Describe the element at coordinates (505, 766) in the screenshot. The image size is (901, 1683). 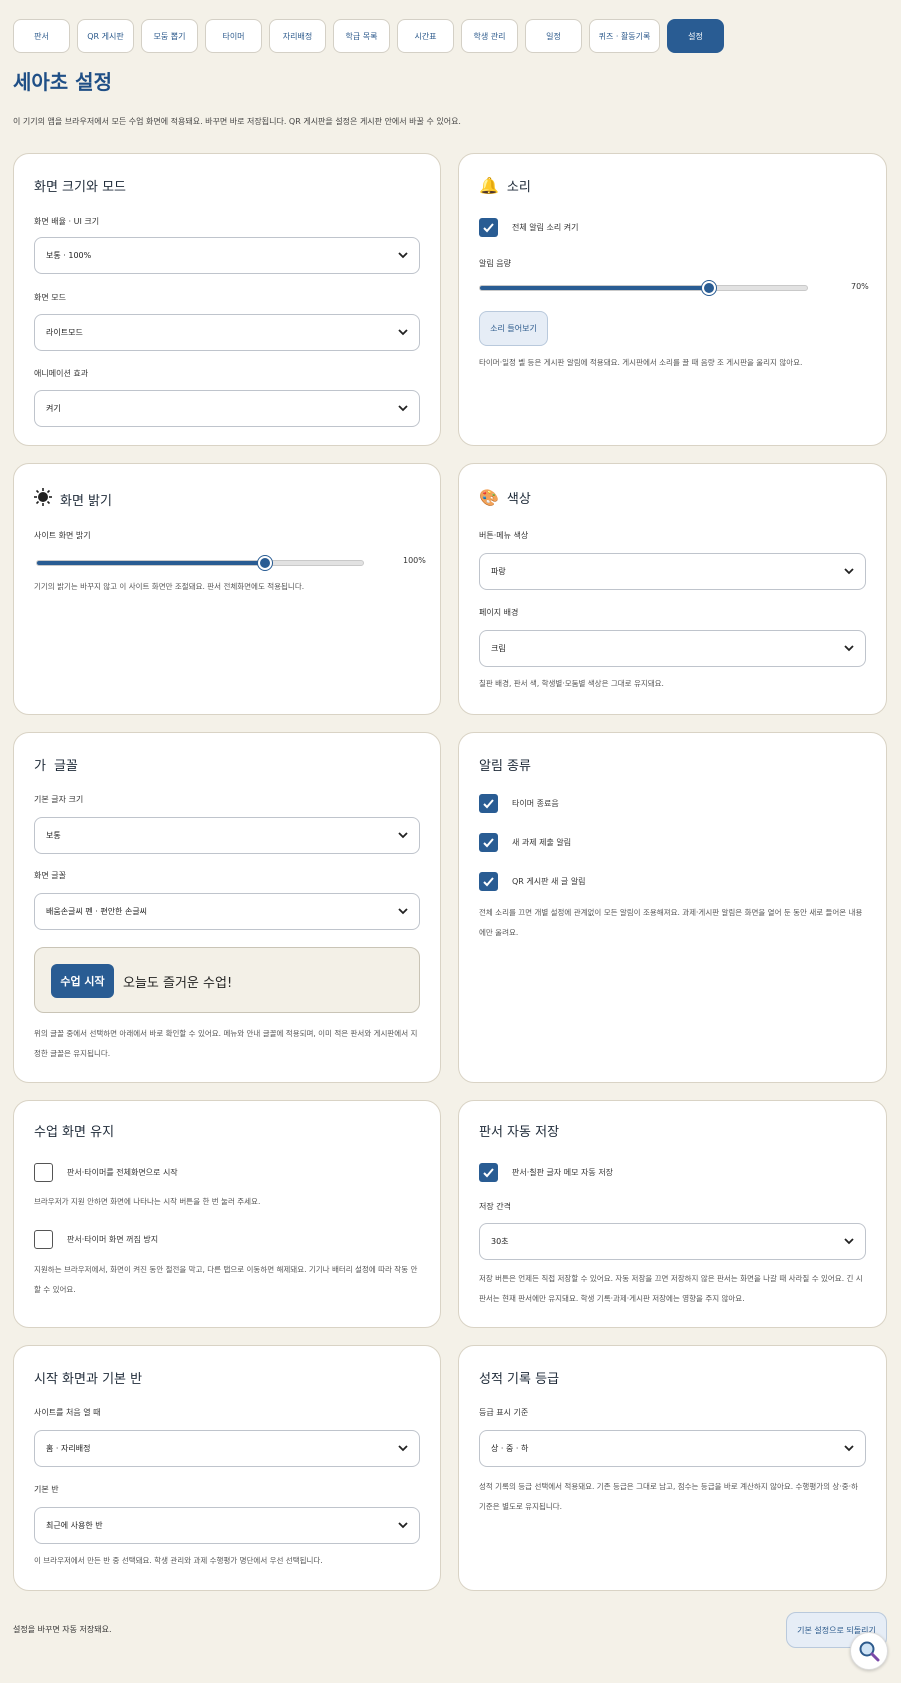
I see `alerts-title: 알림 종류` at that location.